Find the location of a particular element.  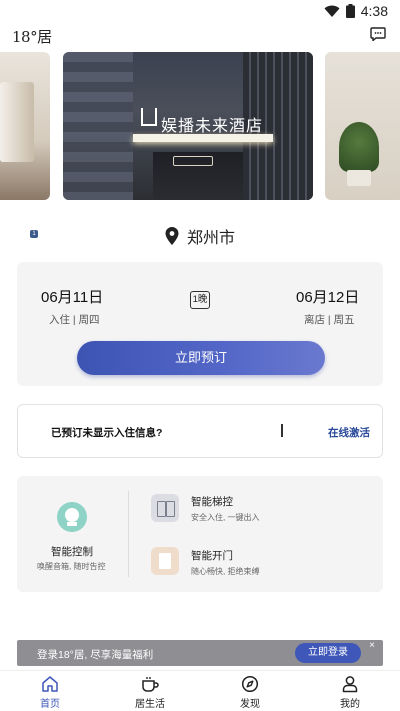

nav-discover-label: 发现 is located at coordinates (250, 704).